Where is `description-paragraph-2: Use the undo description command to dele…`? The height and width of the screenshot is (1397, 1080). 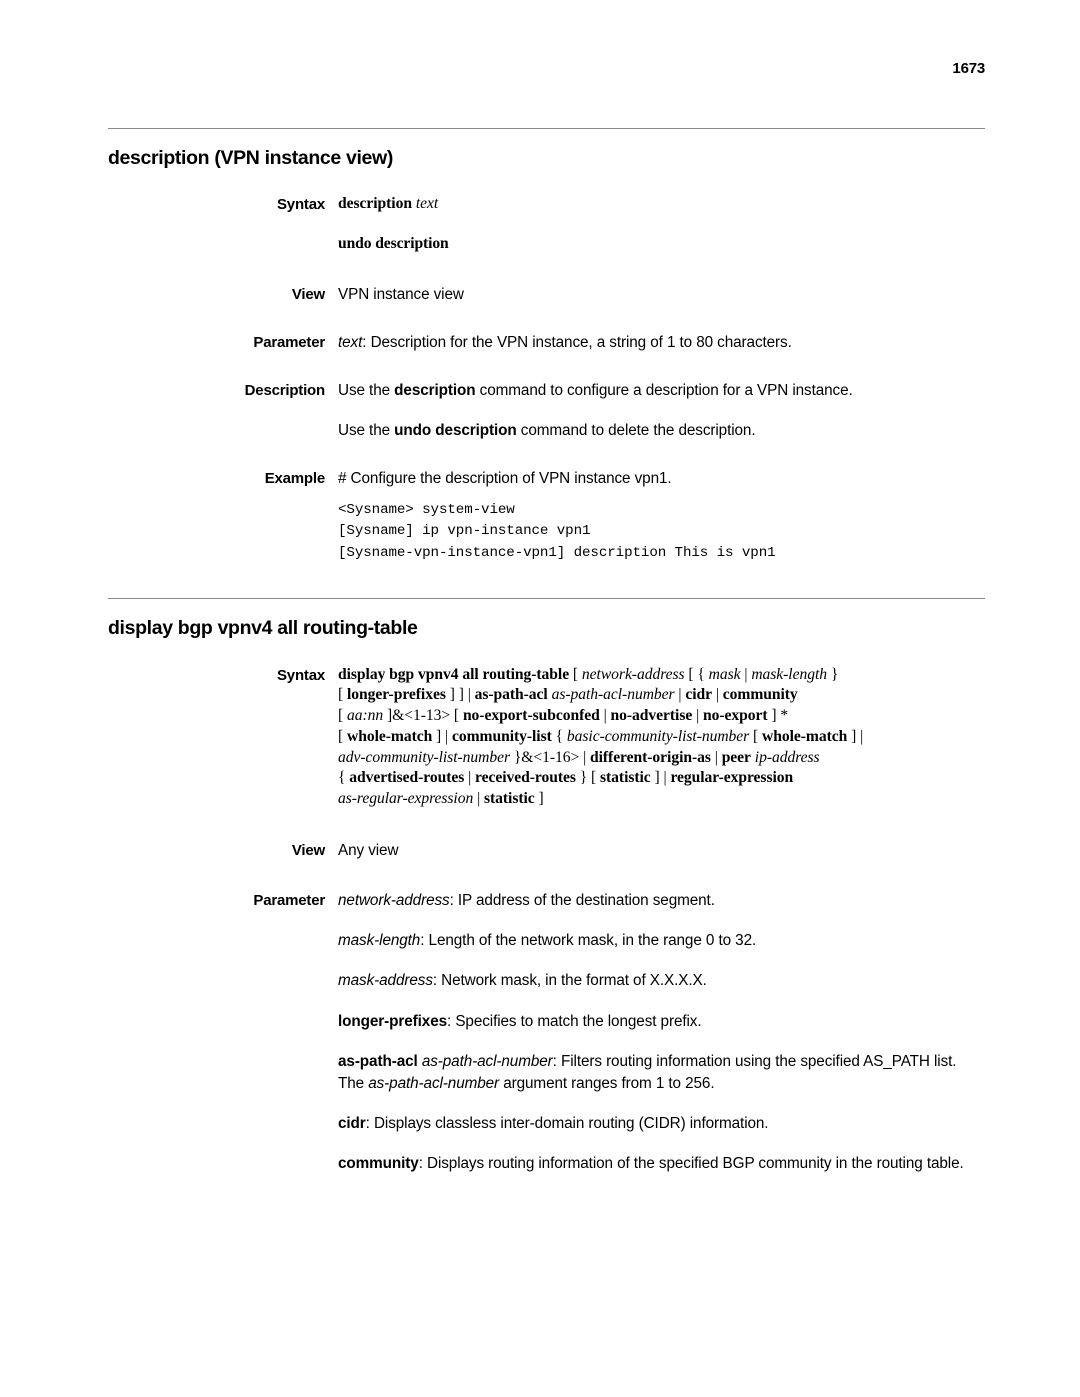 description-paragraph-2: Use the undo description command to dele… is located at coordinates (661, 431).